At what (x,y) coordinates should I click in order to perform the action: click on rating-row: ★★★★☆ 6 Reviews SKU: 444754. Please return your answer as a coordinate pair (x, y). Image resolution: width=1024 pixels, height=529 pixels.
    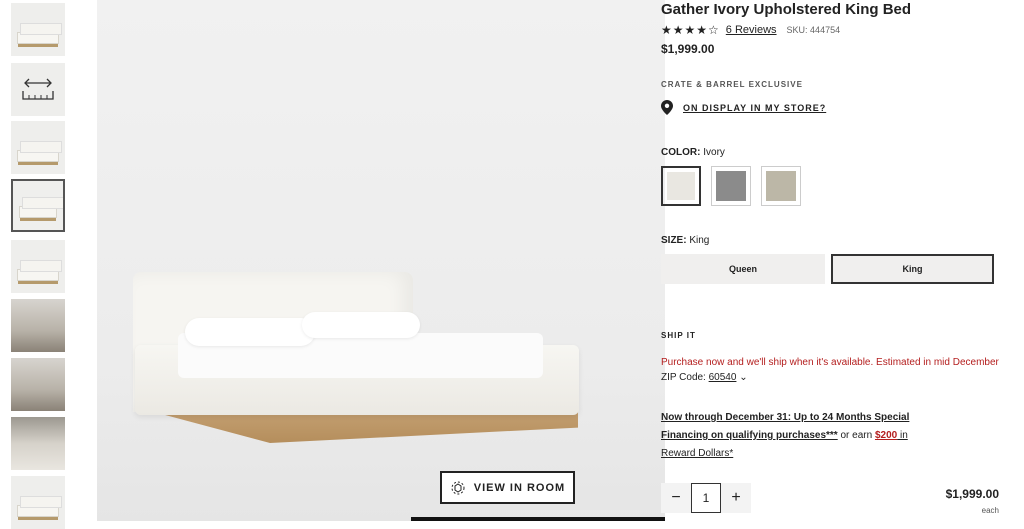
    Looking at the image, I should click on (750, 30).